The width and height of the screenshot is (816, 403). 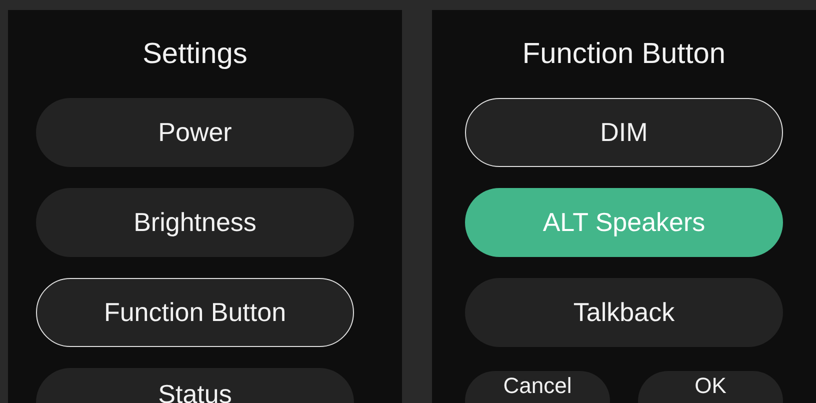 What do you see at coordinates (624, 132) in the screenshot?
I see `option-button: DIM` at bounding box center [624, 132].